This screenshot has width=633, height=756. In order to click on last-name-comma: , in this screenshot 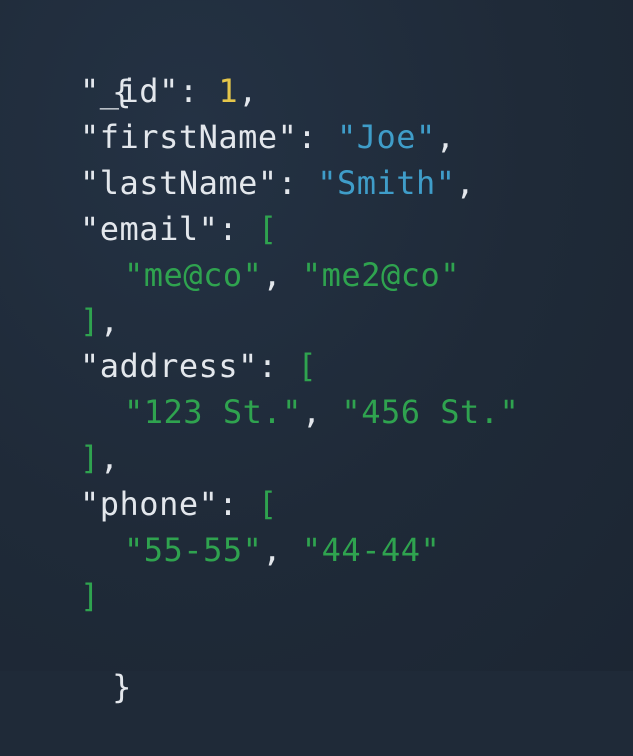, I will do `click(465, 183)`.